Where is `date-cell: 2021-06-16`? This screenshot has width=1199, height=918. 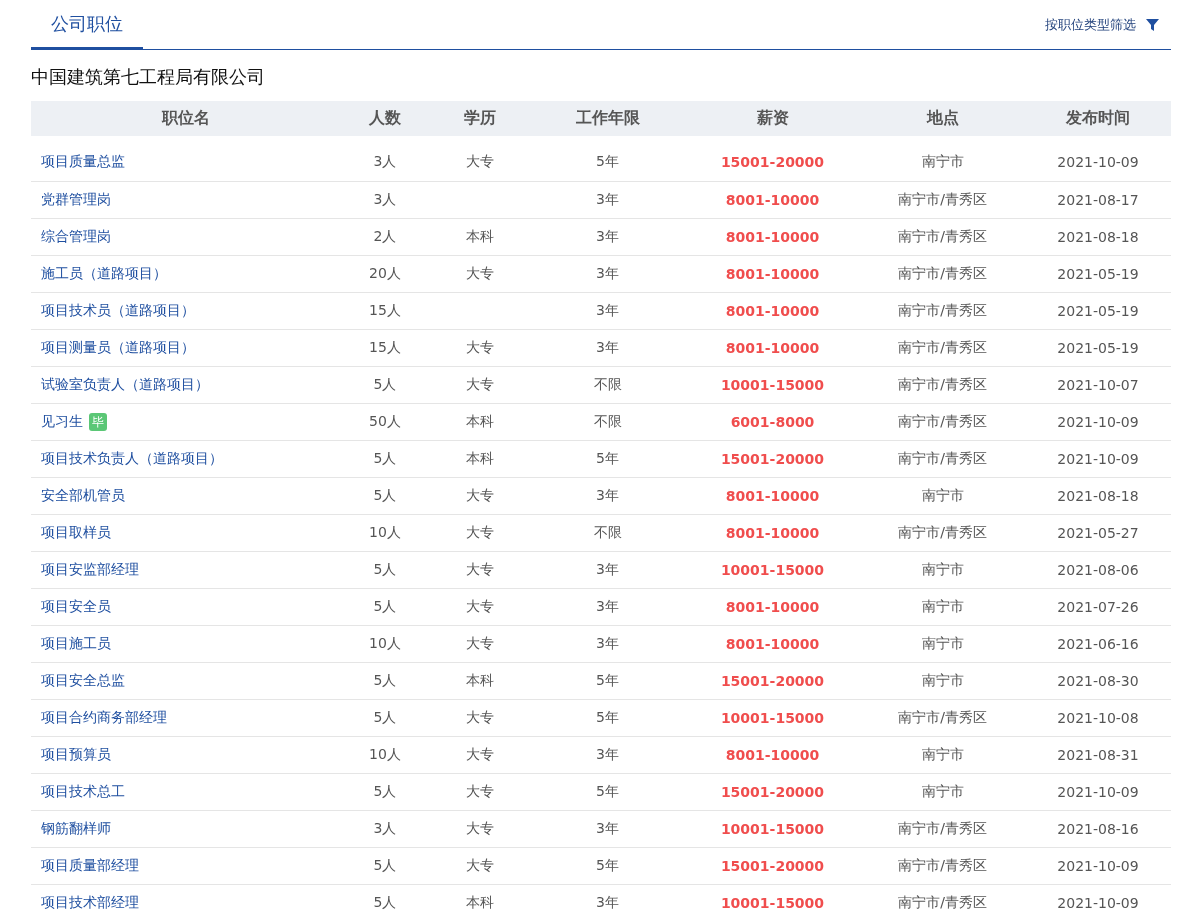
date-cell: 2021-06-16 is located at coordinates (1098, 643).